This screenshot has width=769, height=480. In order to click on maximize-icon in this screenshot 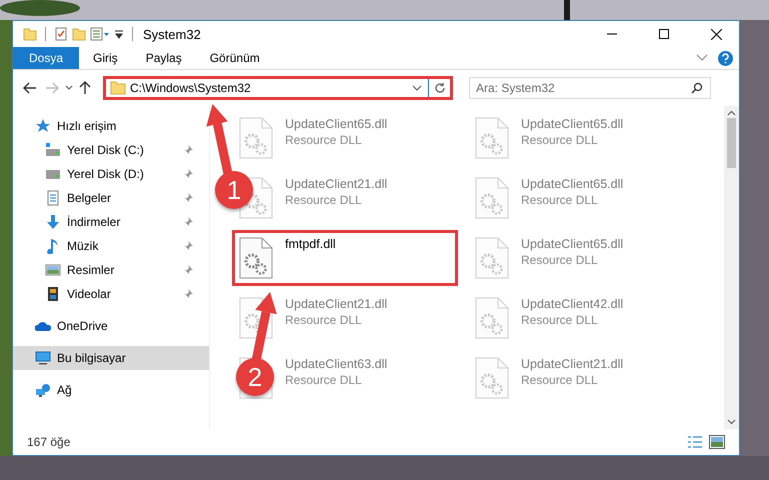, I will do `click(664, 34)`.